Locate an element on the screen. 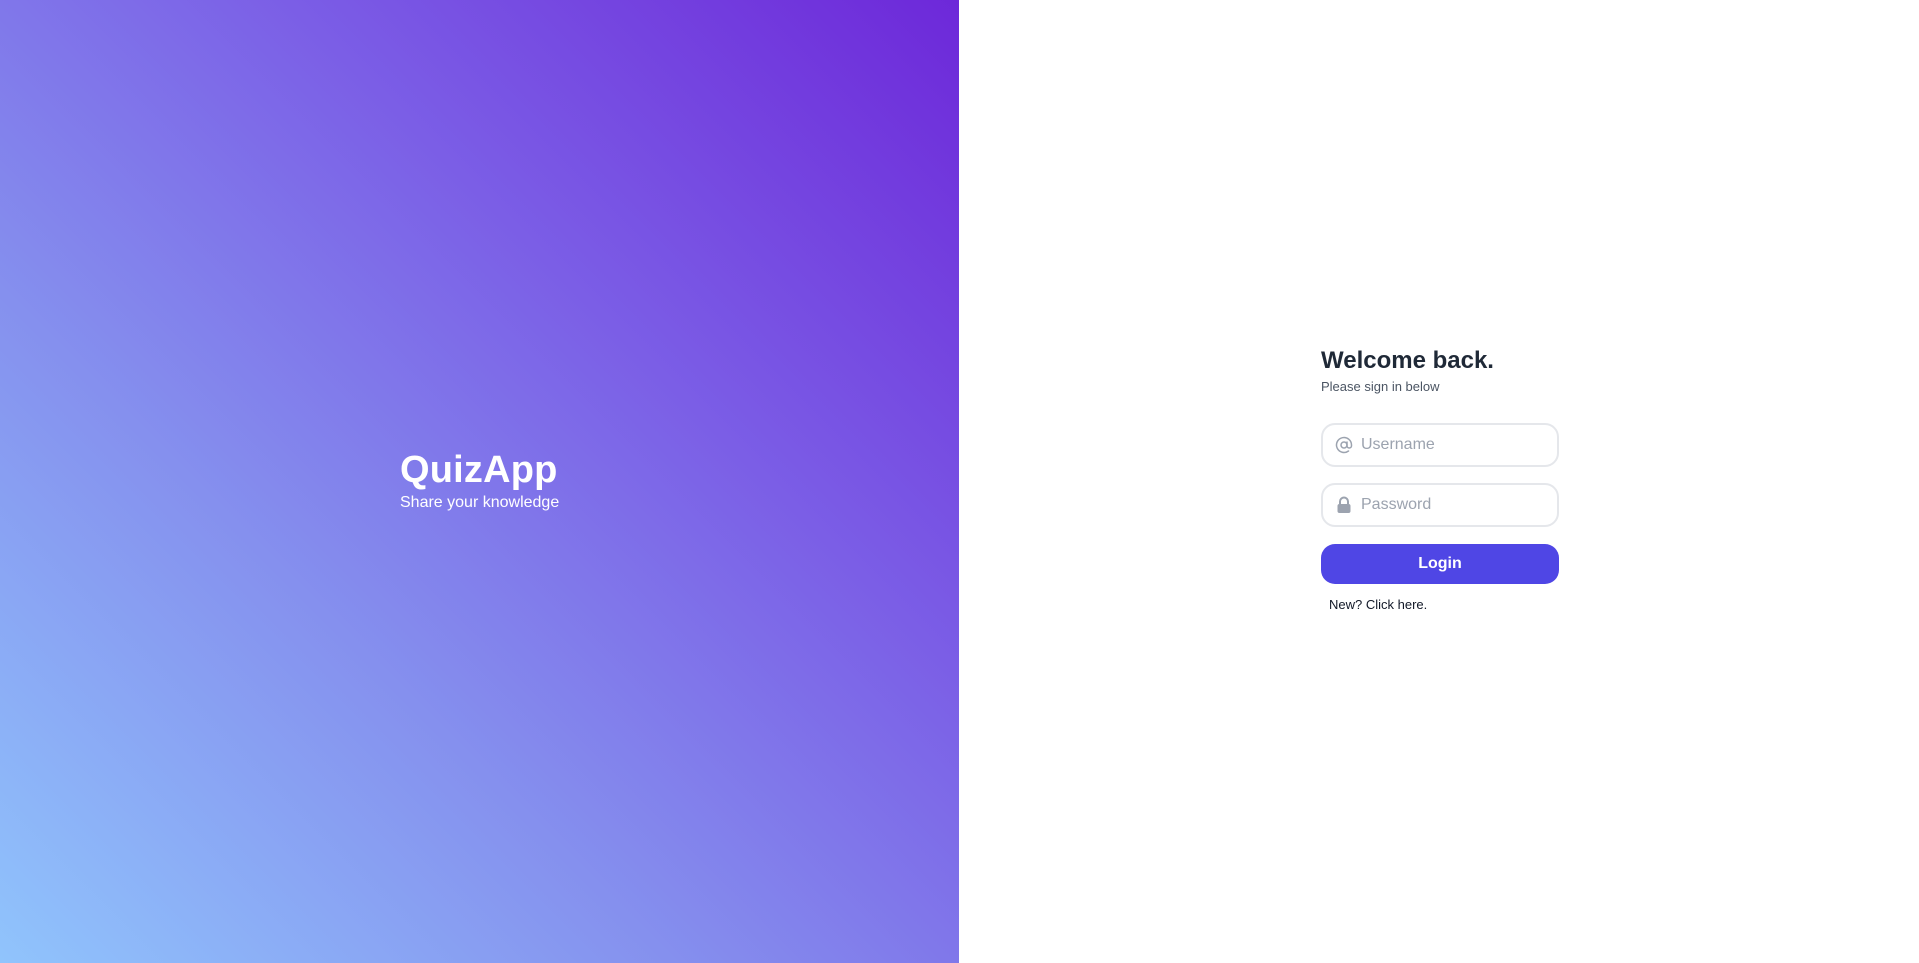 This screenshot has height=963, width=1919. username-input is located at coordinates (1456, 445).